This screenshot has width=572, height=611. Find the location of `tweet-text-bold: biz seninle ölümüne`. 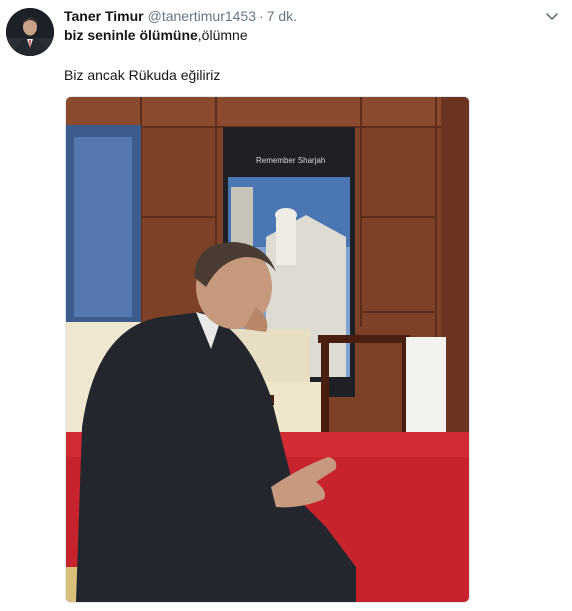

tweet-text-bold: biz seninle ölümüne is located at coordinates (131, 35).